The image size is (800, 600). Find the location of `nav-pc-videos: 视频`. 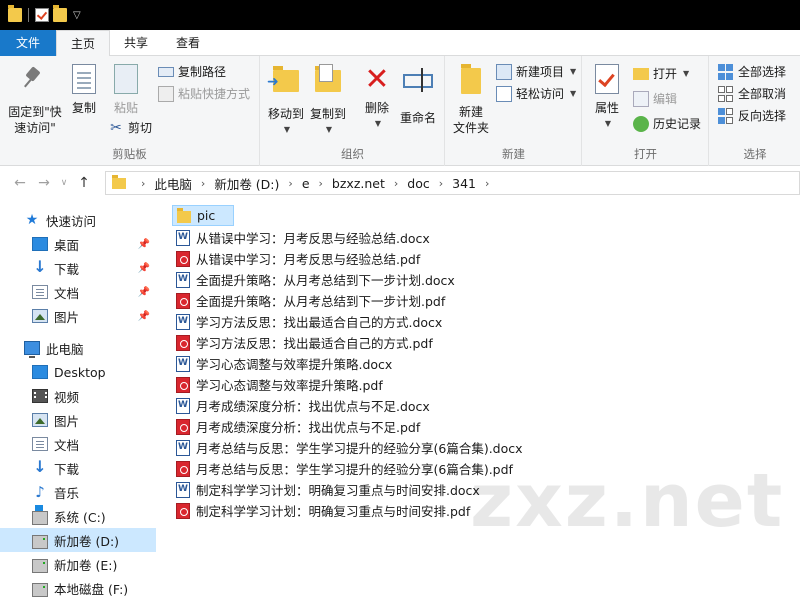

nav-pc-videos: 视频 is located at coordinates (78, 396).